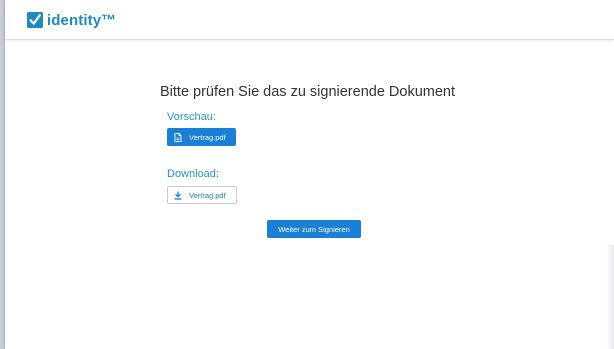 The width and height of the screenshot is (614, 349). Describe the element at coordinates (207, 195) in the screenshot. I see `download-document-button-label: Vertrag.pdf` at that location.